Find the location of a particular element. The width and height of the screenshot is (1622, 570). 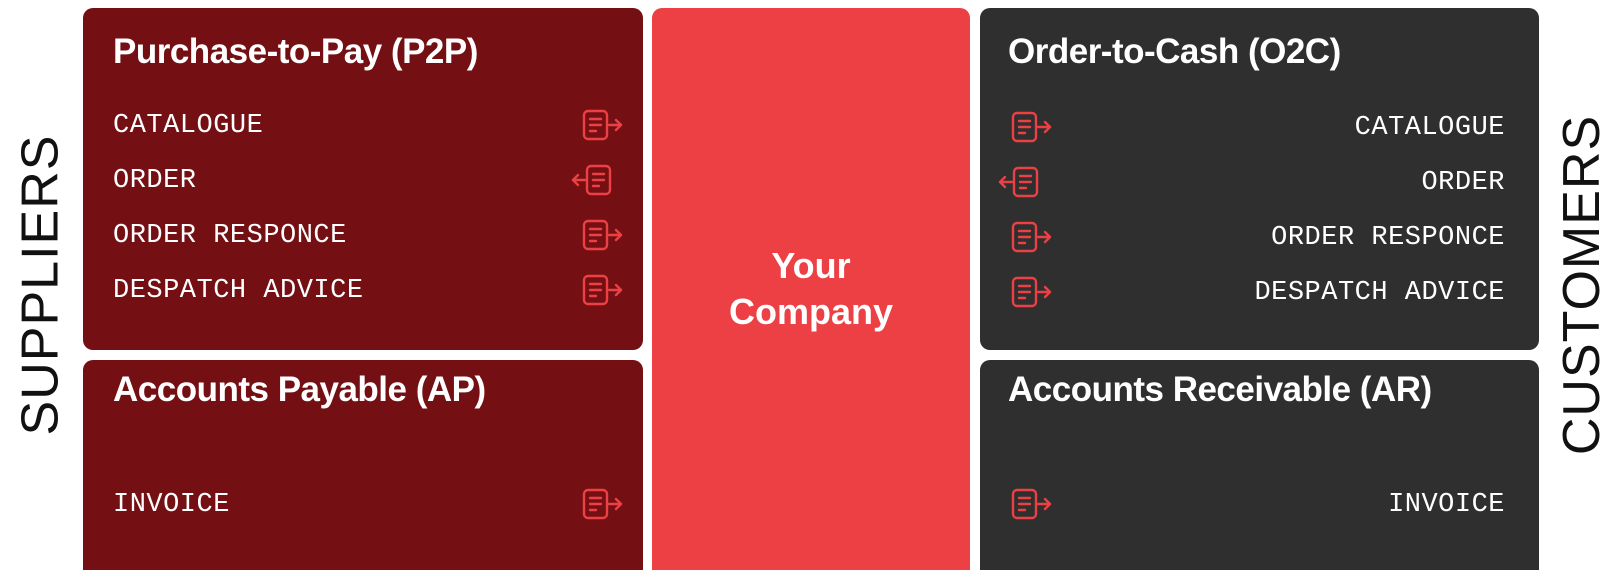

o2c-order-label: ORDER is located at coordinates (1463, 183).